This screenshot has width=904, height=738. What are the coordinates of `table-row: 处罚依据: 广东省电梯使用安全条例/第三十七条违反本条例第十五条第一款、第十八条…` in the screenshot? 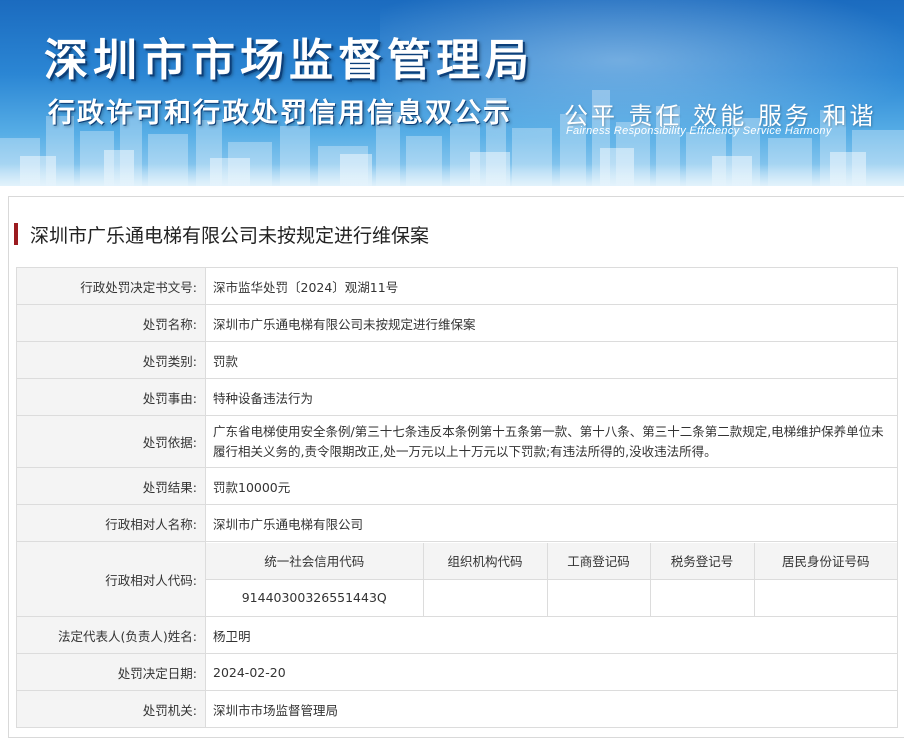 It's located at (457, 441).